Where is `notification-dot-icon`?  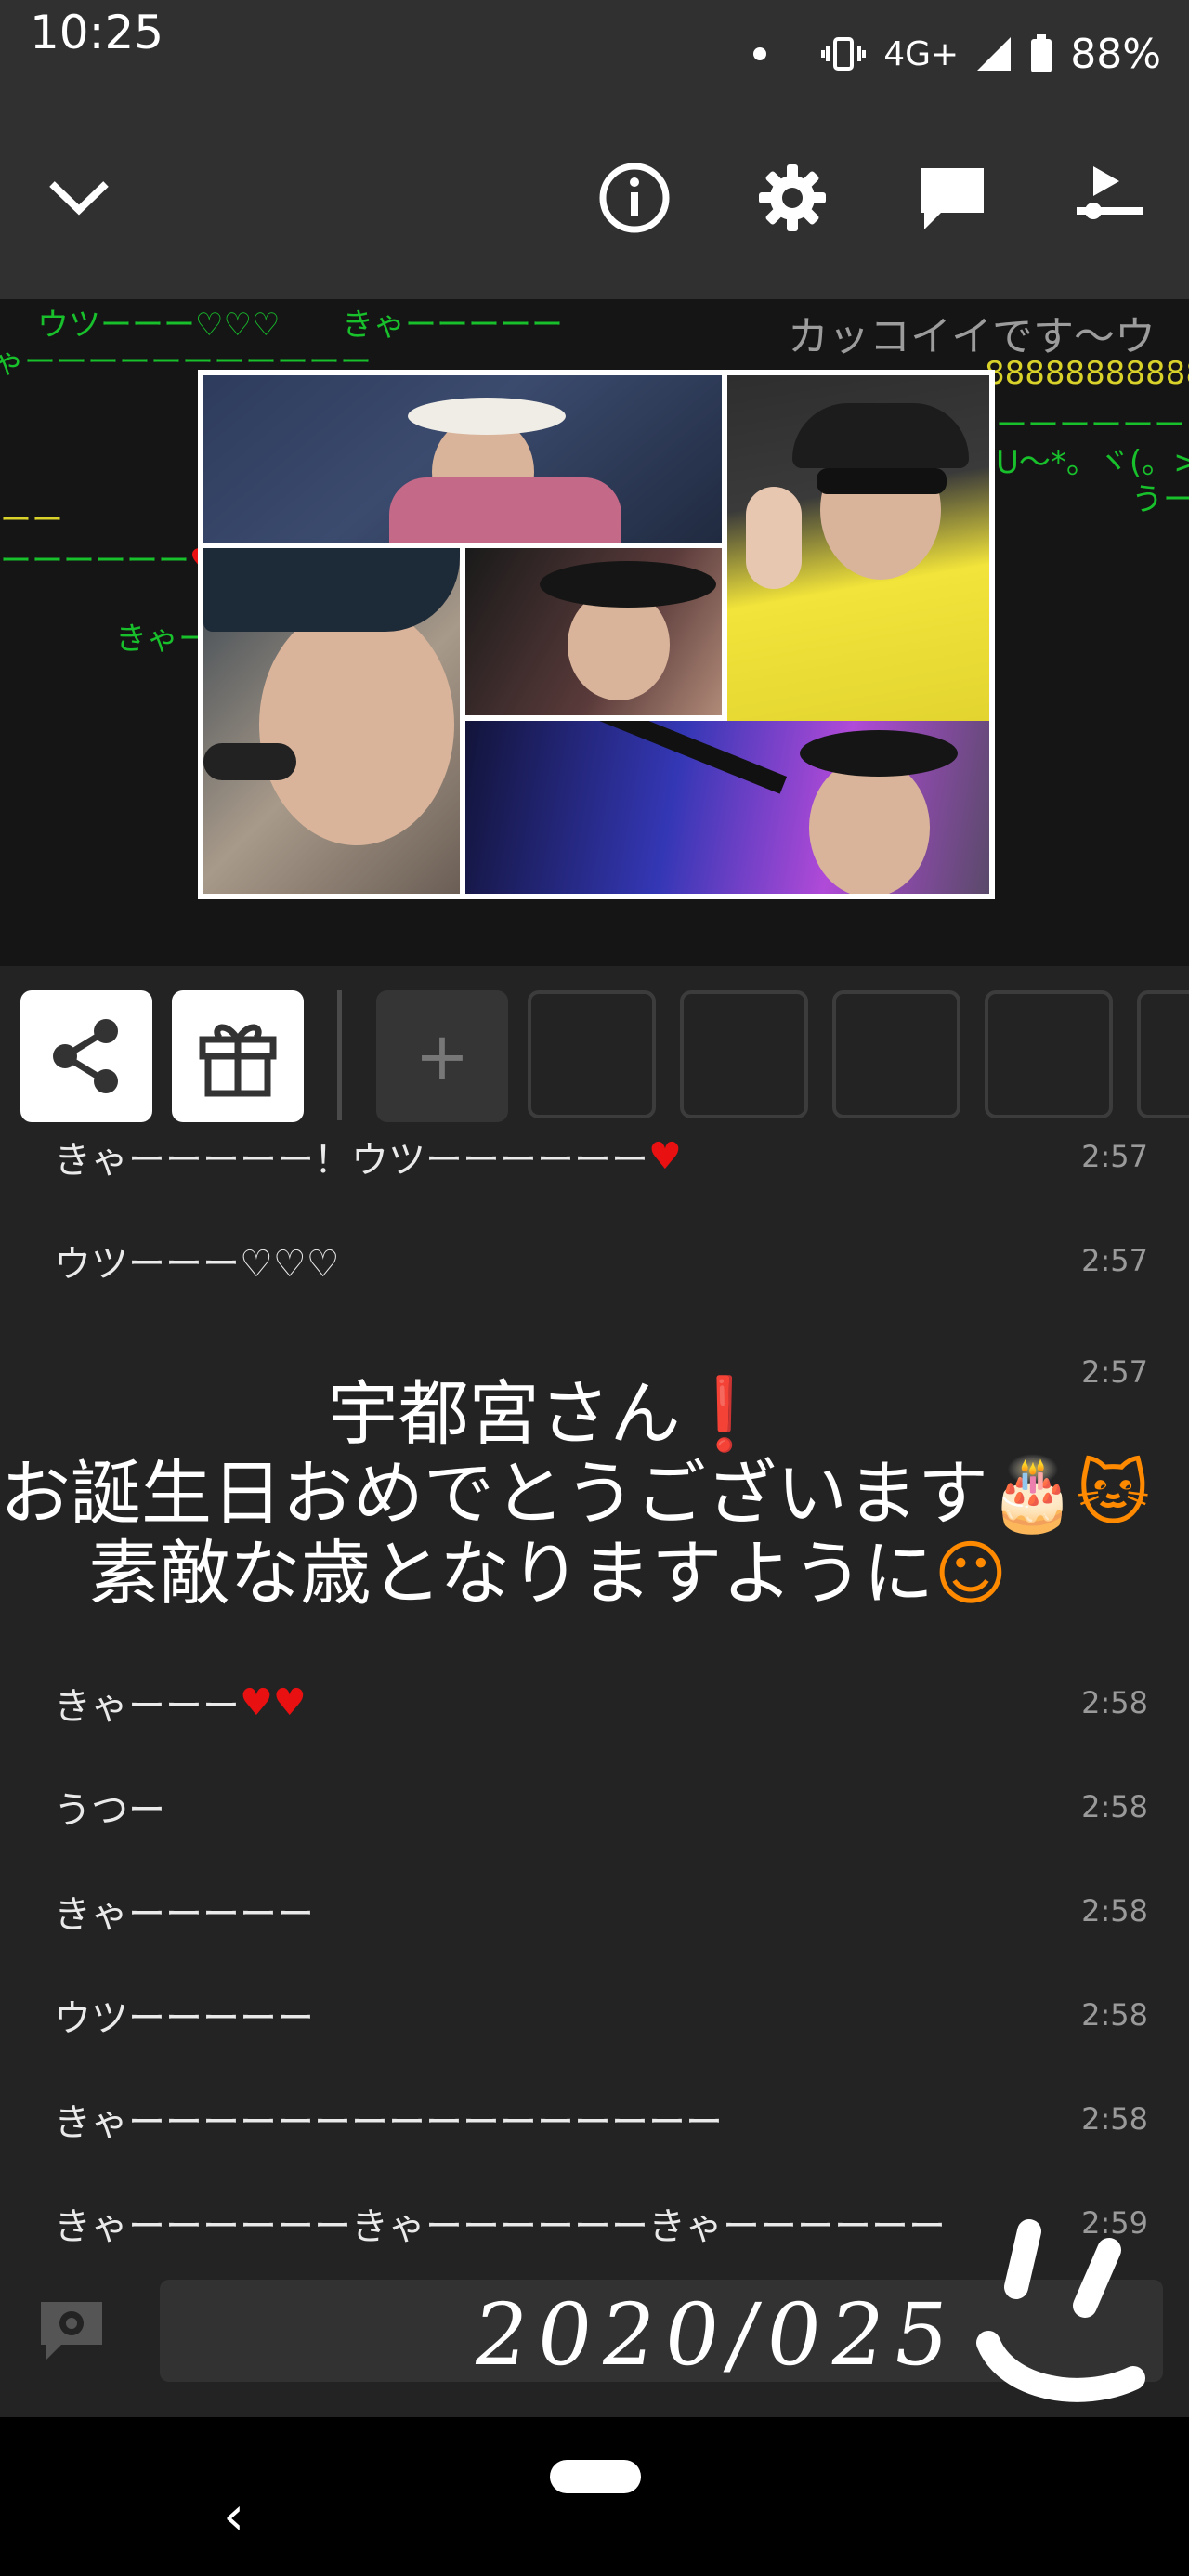 notification-dot-icon is located at coordinates (760, 53).